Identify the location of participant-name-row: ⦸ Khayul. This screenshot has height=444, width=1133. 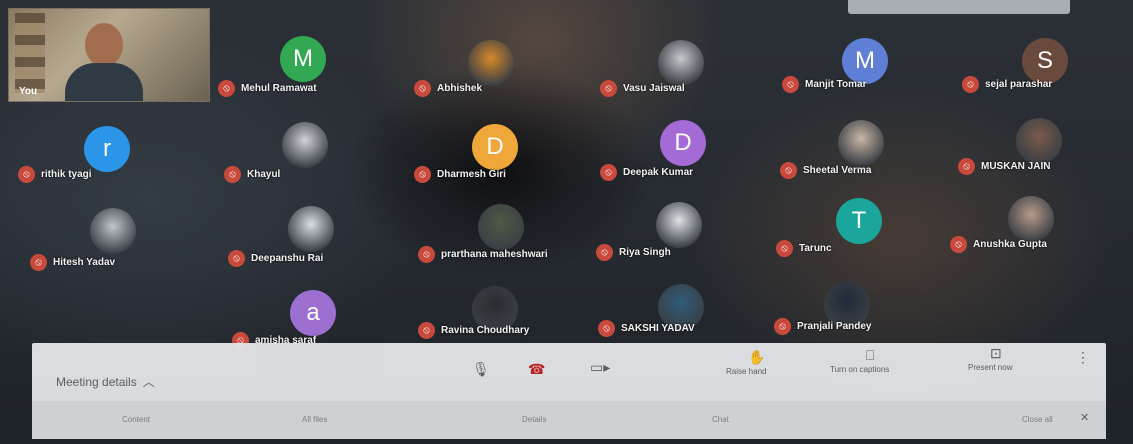
(252, 174).